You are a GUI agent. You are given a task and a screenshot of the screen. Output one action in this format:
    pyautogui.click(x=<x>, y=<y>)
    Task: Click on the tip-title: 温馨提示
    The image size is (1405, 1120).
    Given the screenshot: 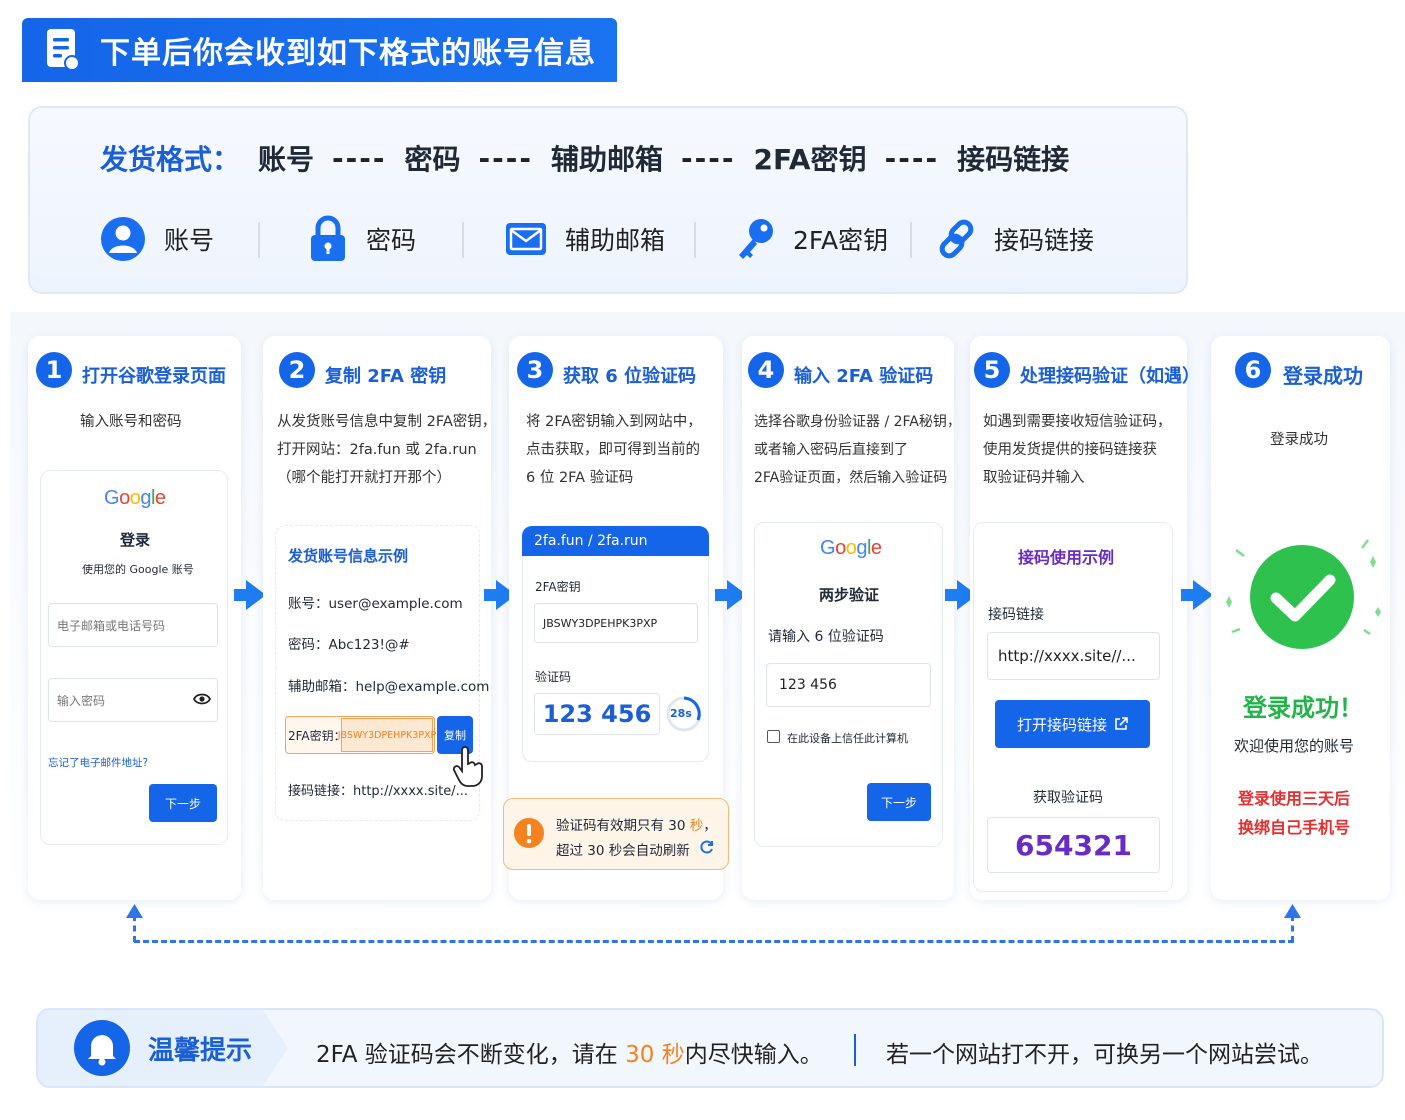 What is the action you would take?
    pyautogui.click(x=200, y=1051)
    